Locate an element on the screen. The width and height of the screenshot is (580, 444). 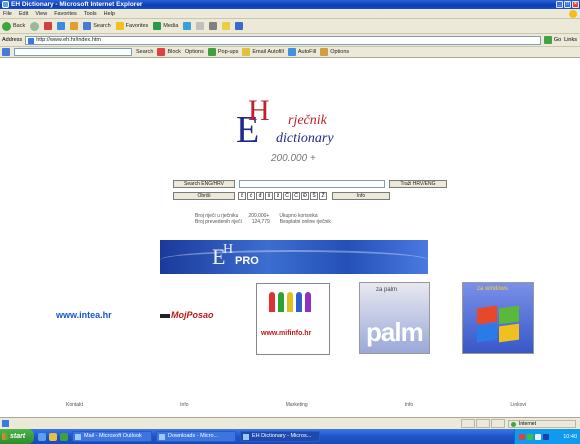
menu-favorites: Favorites is located at coordinates (65, 14).